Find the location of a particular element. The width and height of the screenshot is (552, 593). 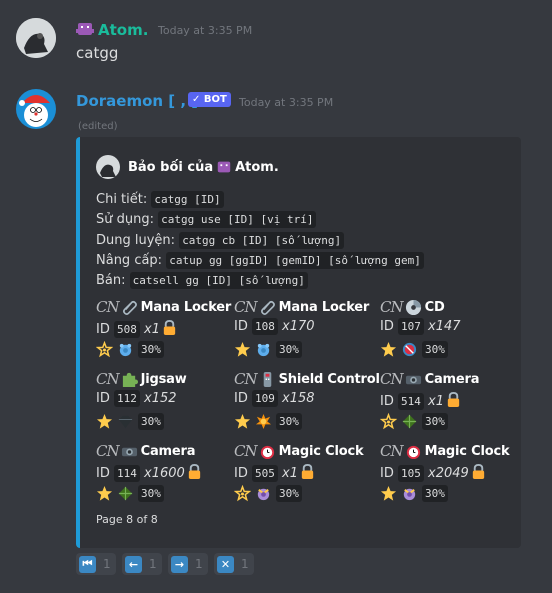

orange-gem-icon is located at coordinates (263, 421).